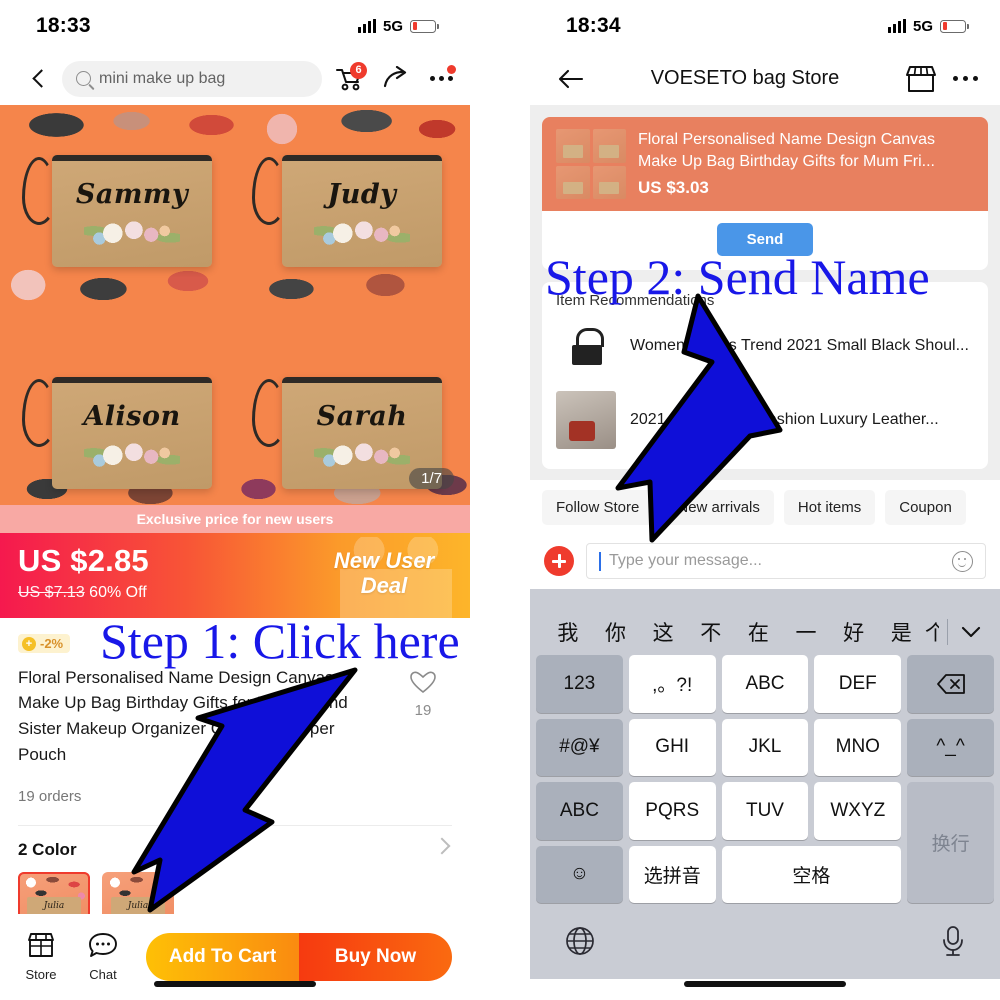 The width and height of the screenshot is (1000, 1000). I want to click on key-abc: ABC, so click(765, 684).